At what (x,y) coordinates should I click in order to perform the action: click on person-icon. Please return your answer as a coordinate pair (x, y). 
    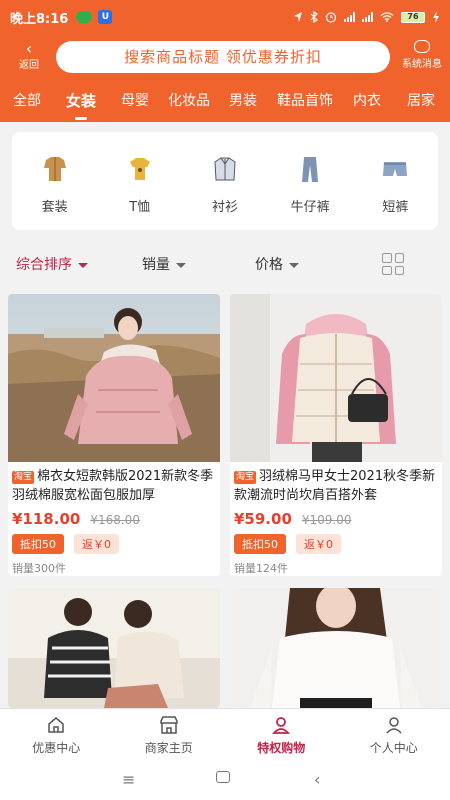
    Looking at the image, I should click on (394, 725).